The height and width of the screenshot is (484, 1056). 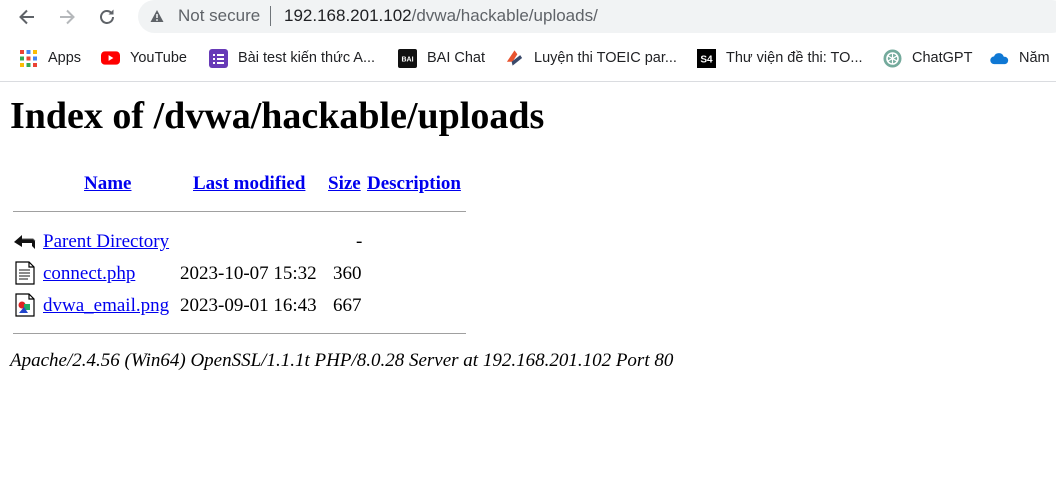 I want to click on chatgpt-icon, so click(x=892, y=58).